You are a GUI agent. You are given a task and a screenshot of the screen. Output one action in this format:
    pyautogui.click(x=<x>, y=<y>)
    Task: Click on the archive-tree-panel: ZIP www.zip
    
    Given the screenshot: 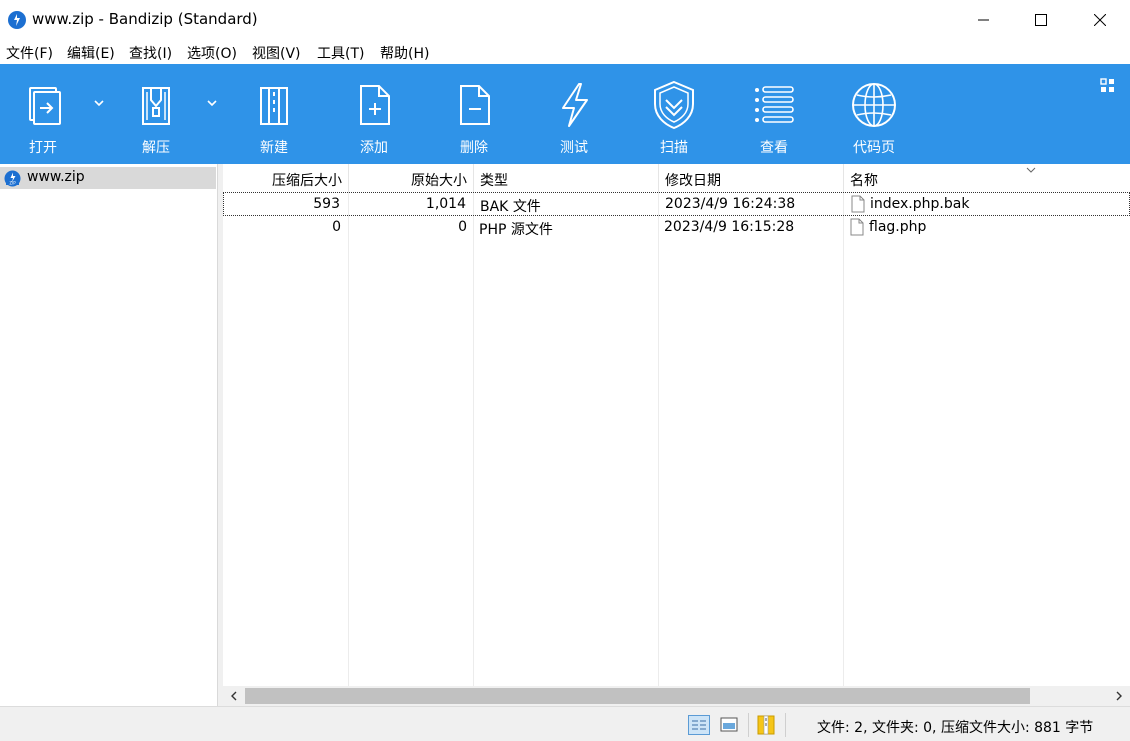 What is the action you would take?
    pyautogui.click(x=109, y=435)
    